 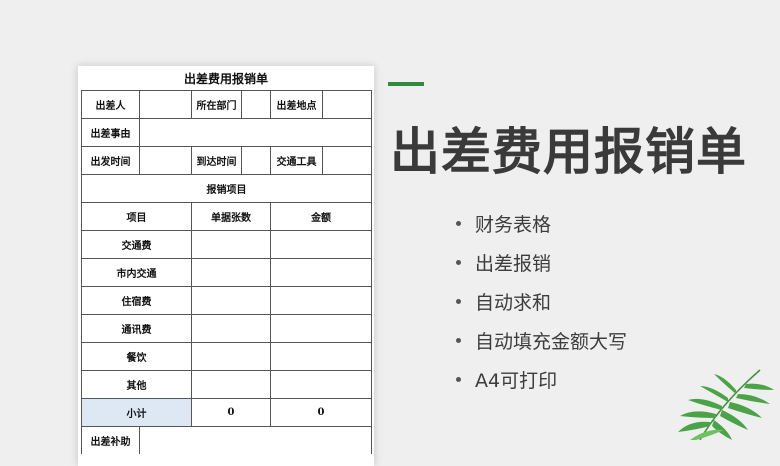 What do you see at coordinates (321, 216) in the screenshot?
I see `col-amount-header: 金额` at bounding box center [321, 216].